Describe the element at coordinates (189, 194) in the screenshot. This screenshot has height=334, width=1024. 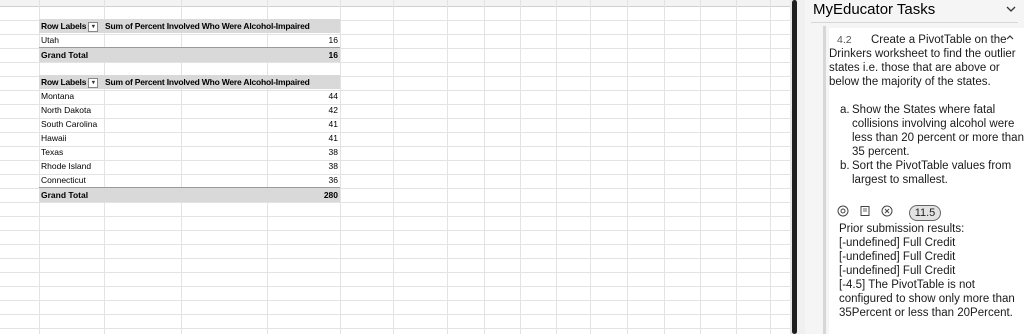
I see `grand-total-row: Grand Total 280` at that location.